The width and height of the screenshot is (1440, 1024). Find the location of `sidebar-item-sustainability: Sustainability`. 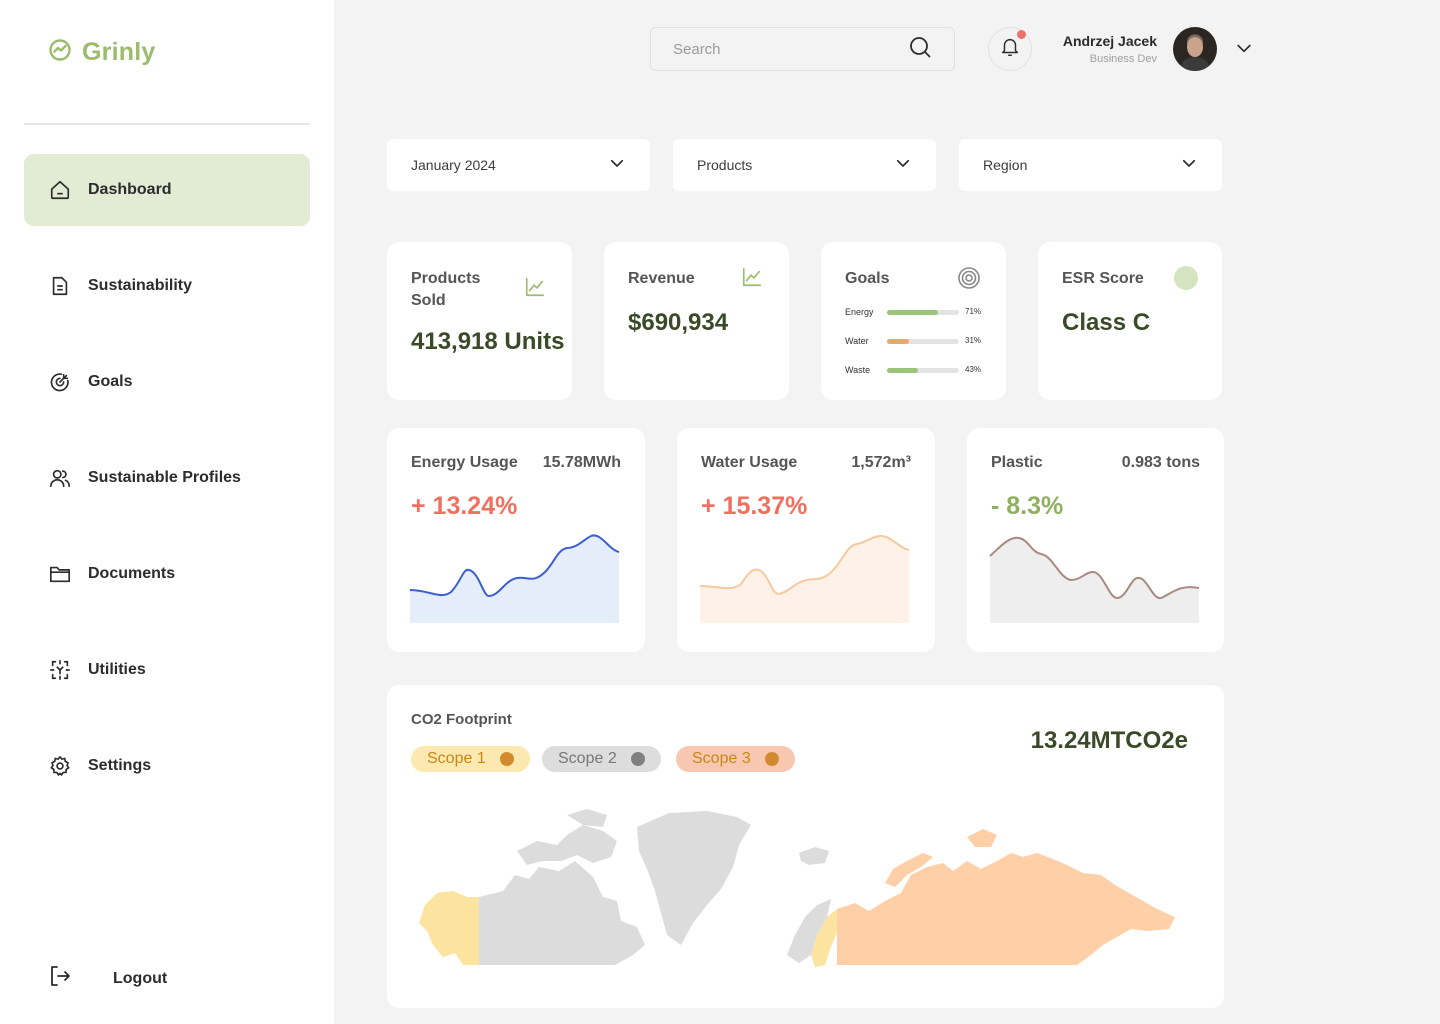

sidebar-item-sustainability: Sustainability is located at coordinates (167, 286).